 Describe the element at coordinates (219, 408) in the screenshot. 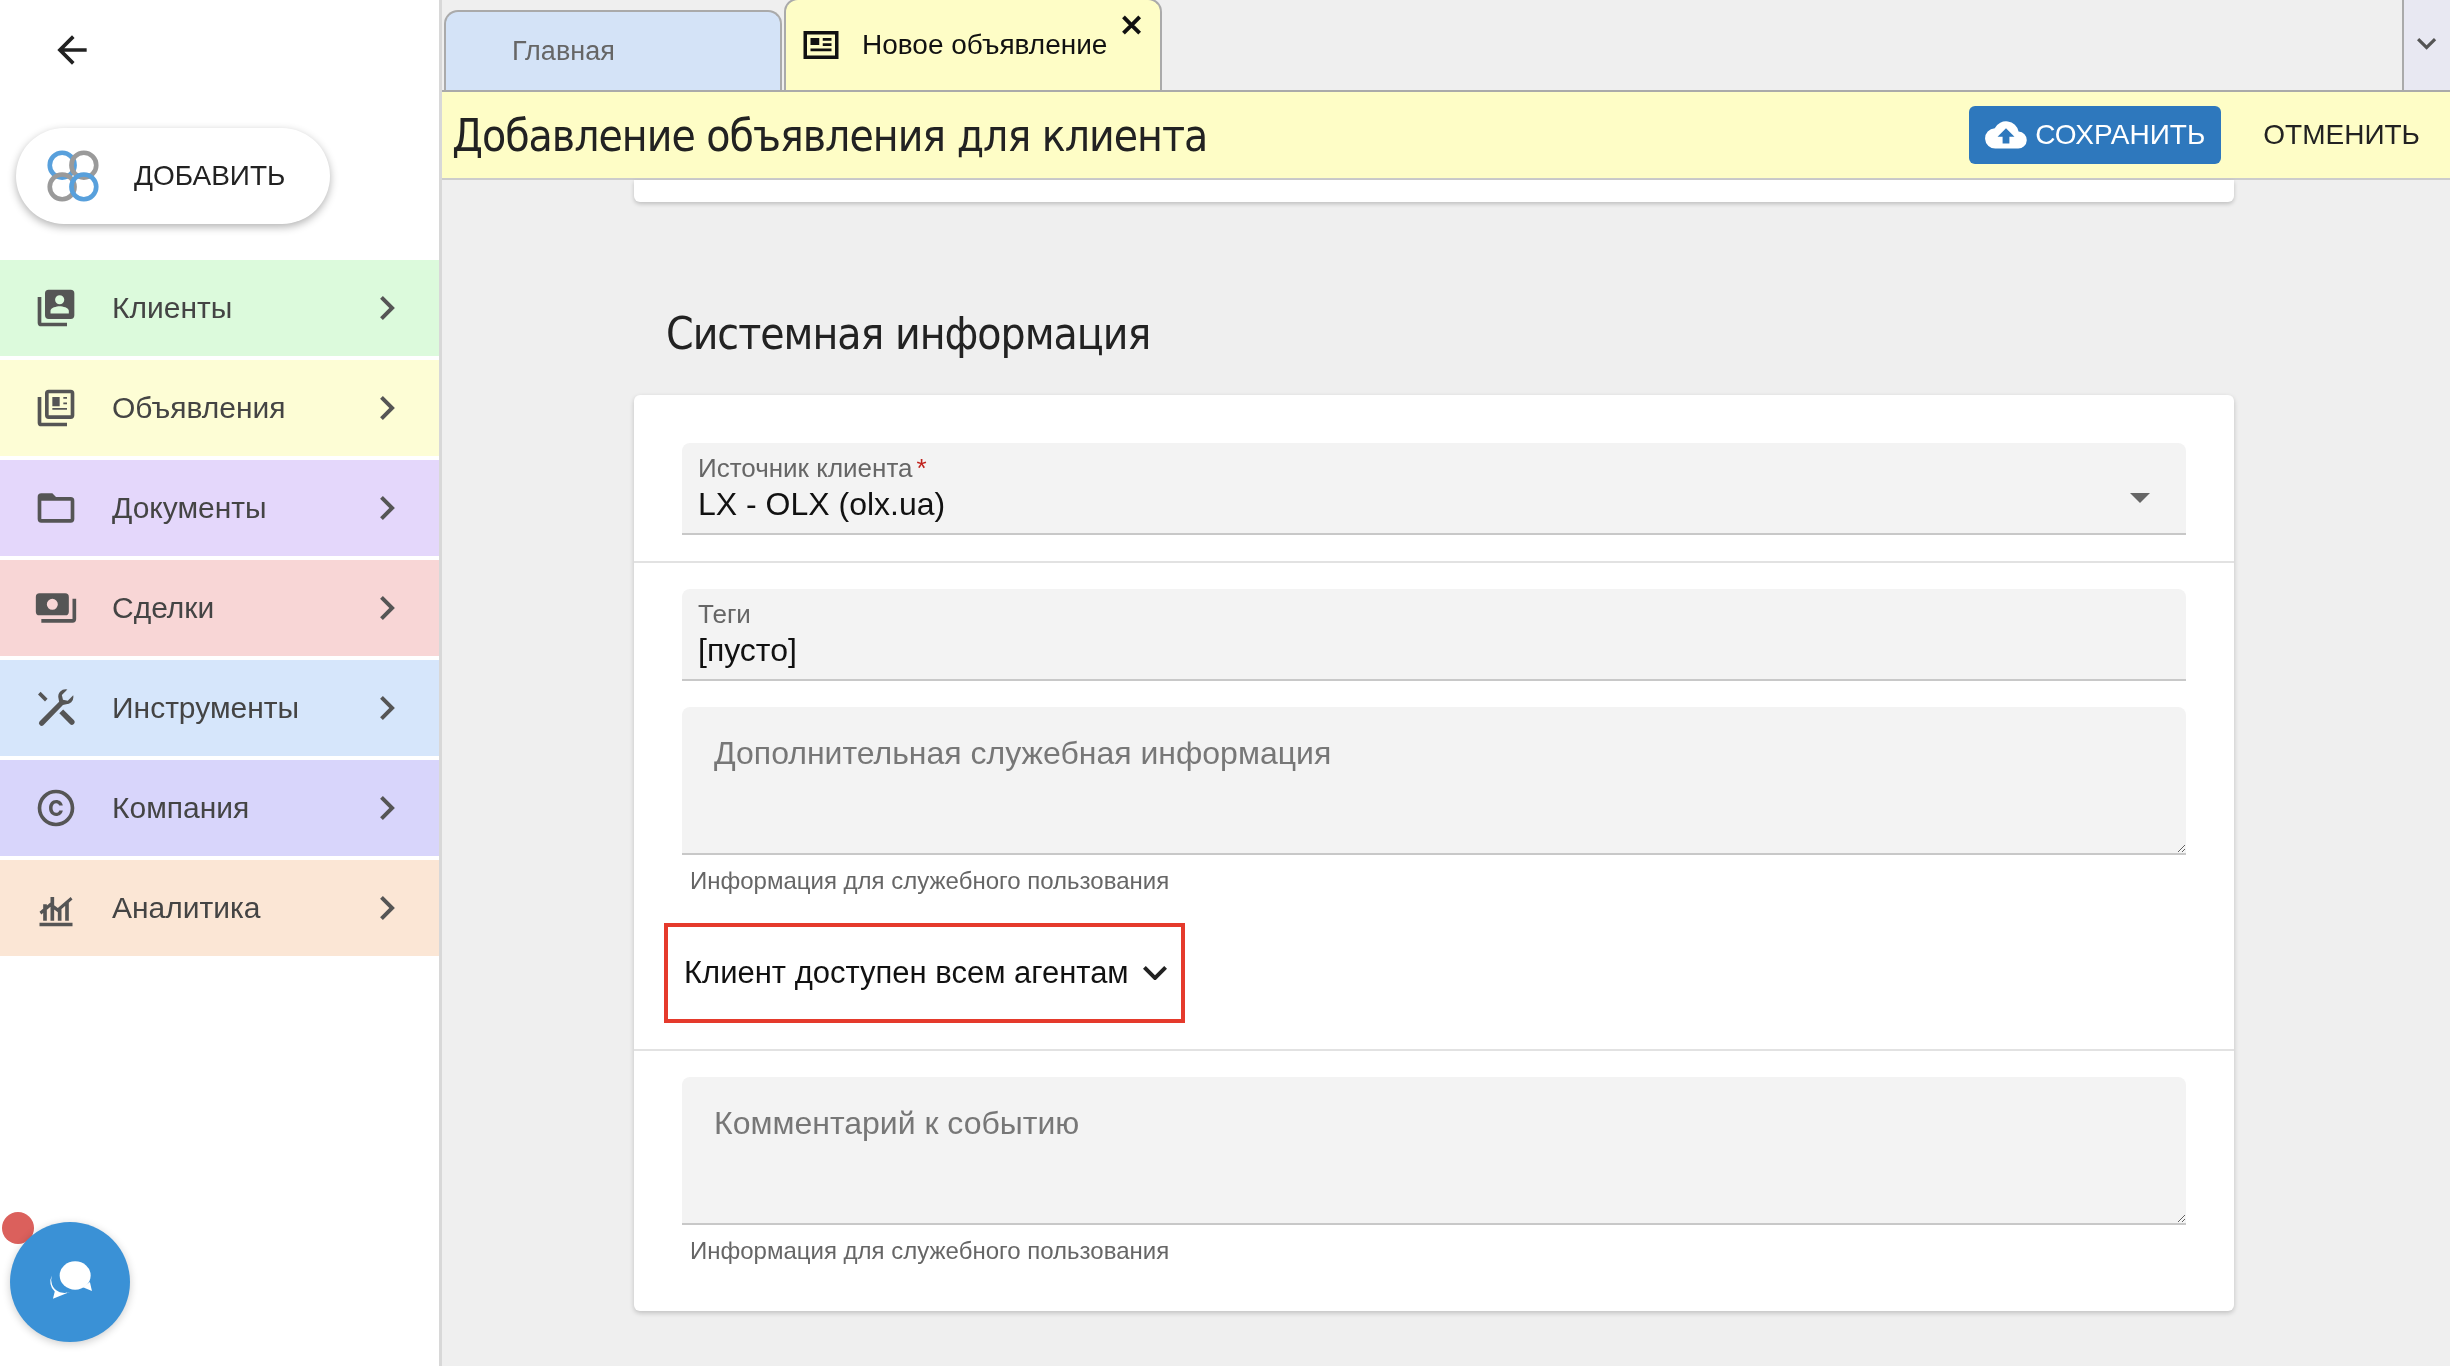

I see `nav-item: Объявления` at that location.